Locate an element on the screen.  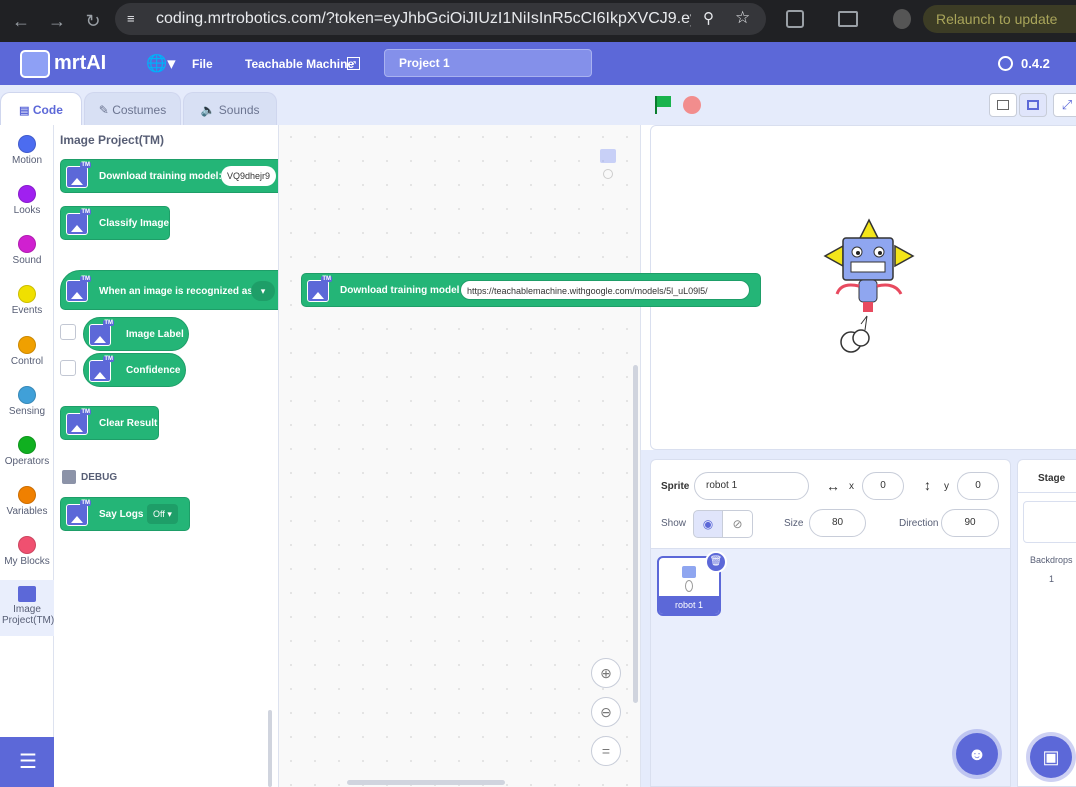
choose-sprite-button: ☻ is located at coordinates (977, 754).